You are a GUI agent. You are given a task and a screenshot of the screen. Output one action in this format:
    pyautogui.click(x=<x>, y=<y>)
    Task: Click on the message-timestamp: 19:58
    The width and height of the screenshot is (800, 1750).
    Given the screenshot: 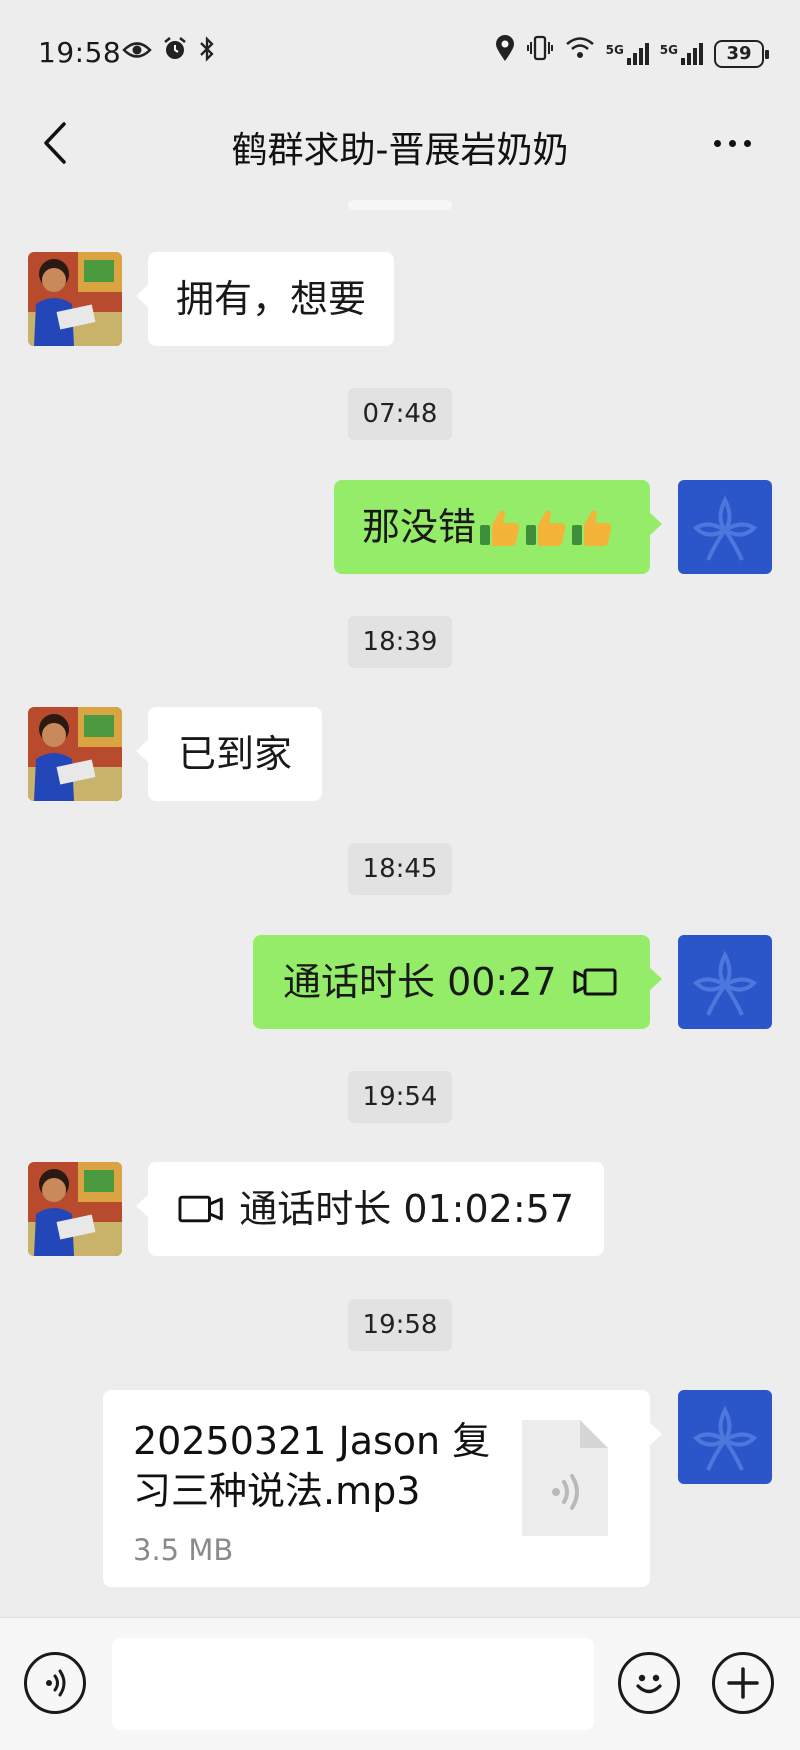 What is the action you would take?
    pyautogui.click(x=400, y=1325)
    